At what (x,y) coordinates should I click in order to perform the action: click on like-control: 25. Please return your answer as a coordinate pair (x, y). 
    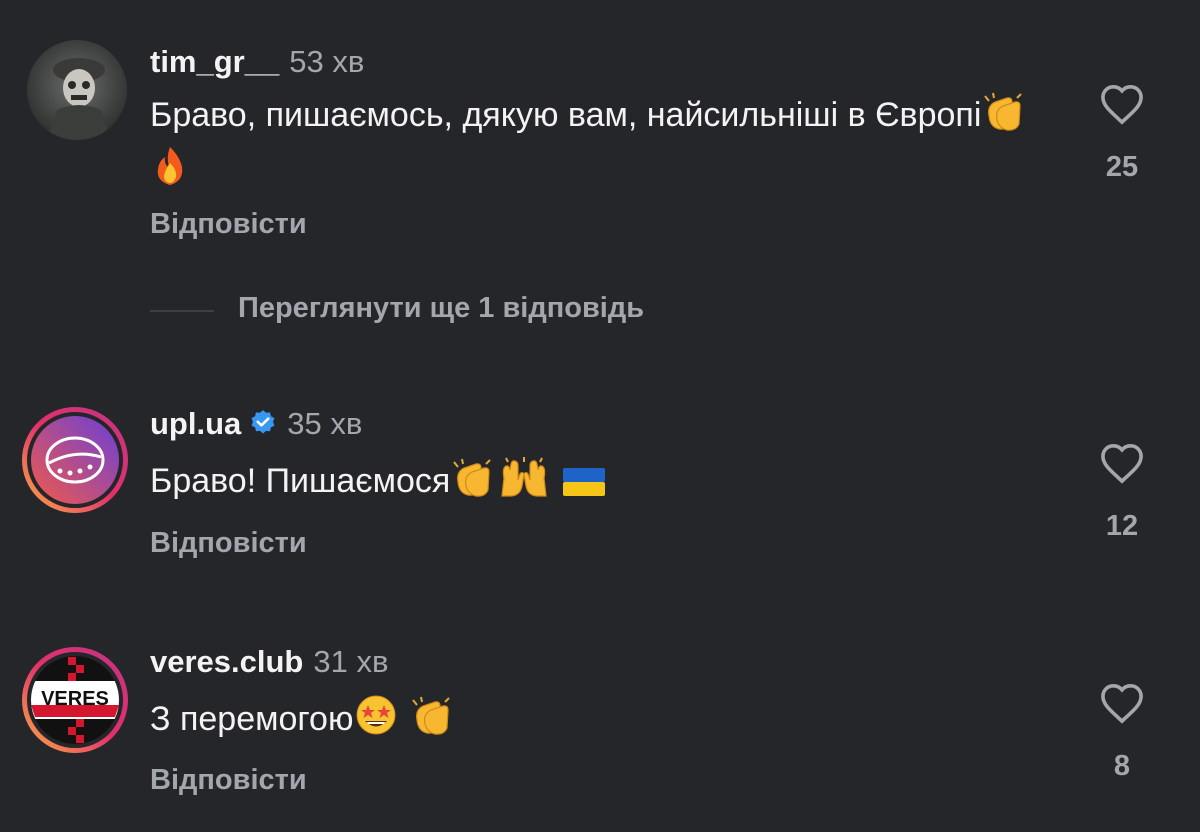
    Looking at the image, I should click on (1122, 133).